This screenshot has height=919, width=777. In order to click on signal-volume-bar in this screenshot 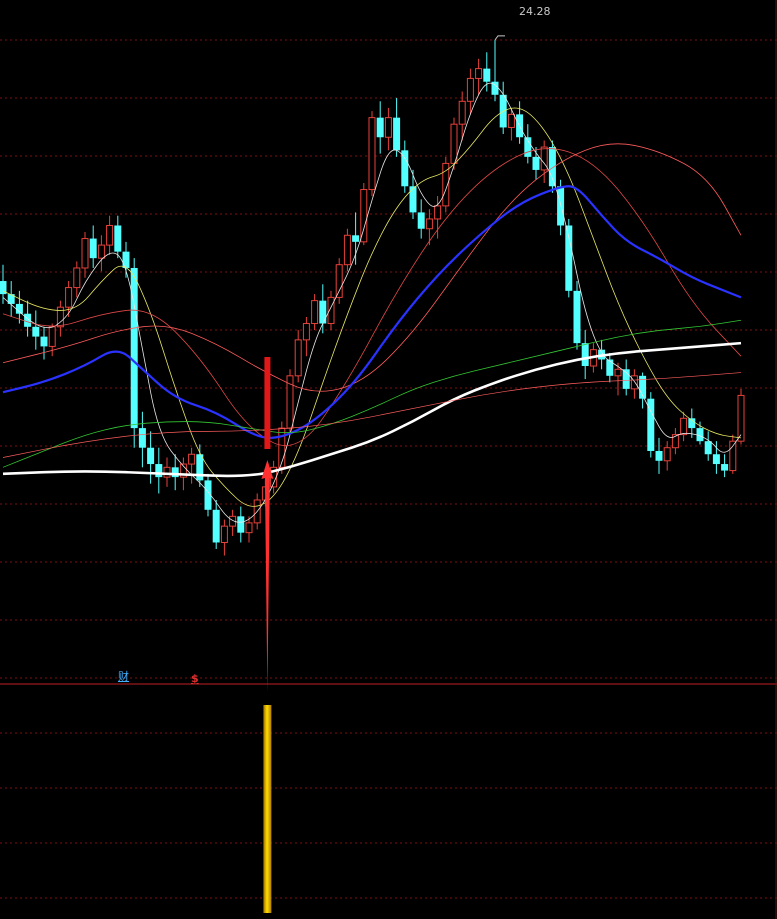, I will do `click(267, 809)`.